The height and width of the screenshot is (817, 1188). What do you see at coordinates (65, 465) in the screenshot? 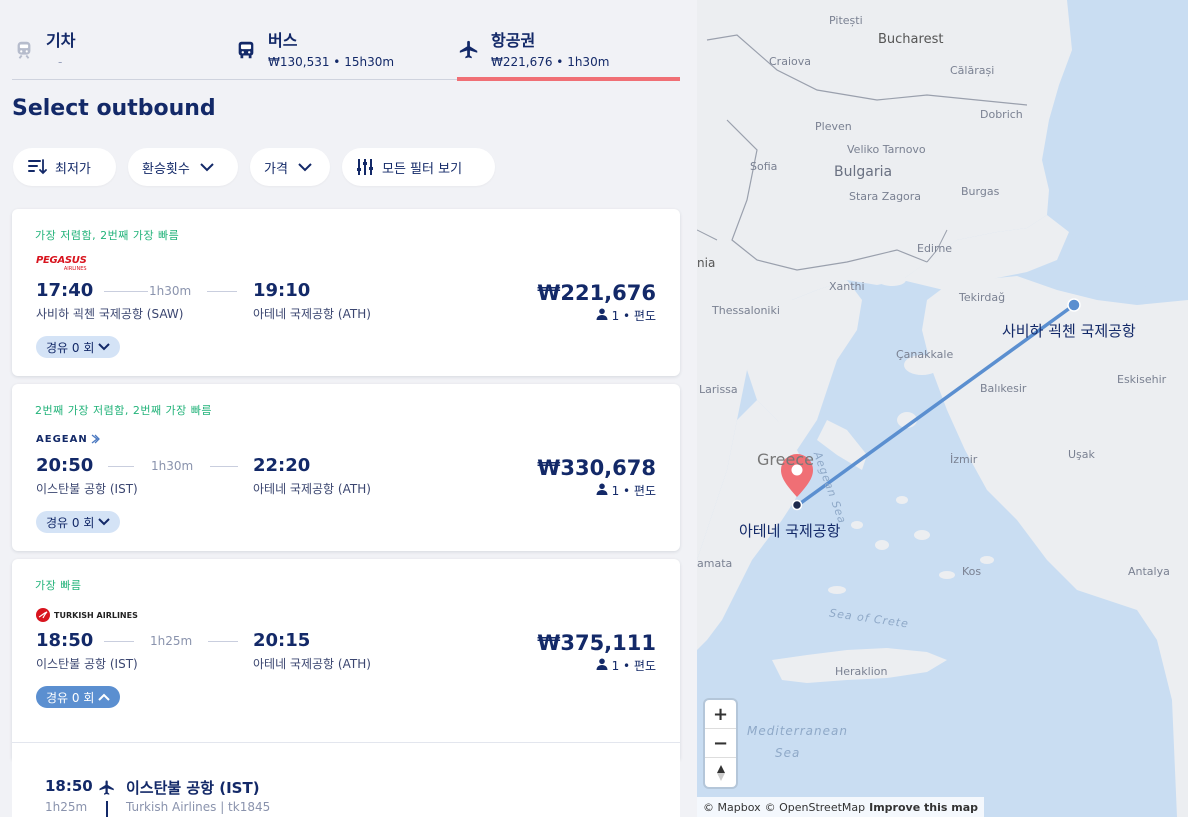
I see `departure-time: 20:50` at bounding box center [65, 465].